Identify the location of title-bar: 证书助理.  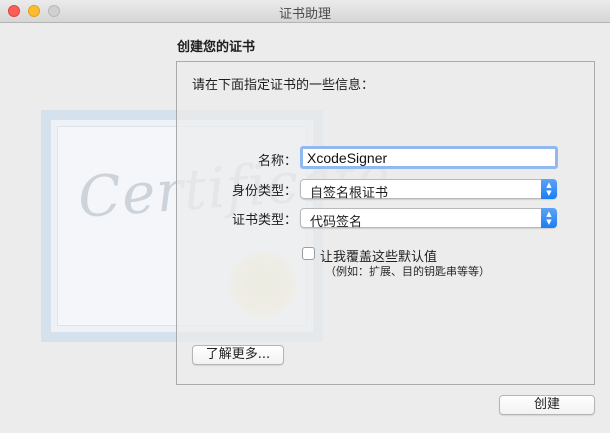
(305, 11).